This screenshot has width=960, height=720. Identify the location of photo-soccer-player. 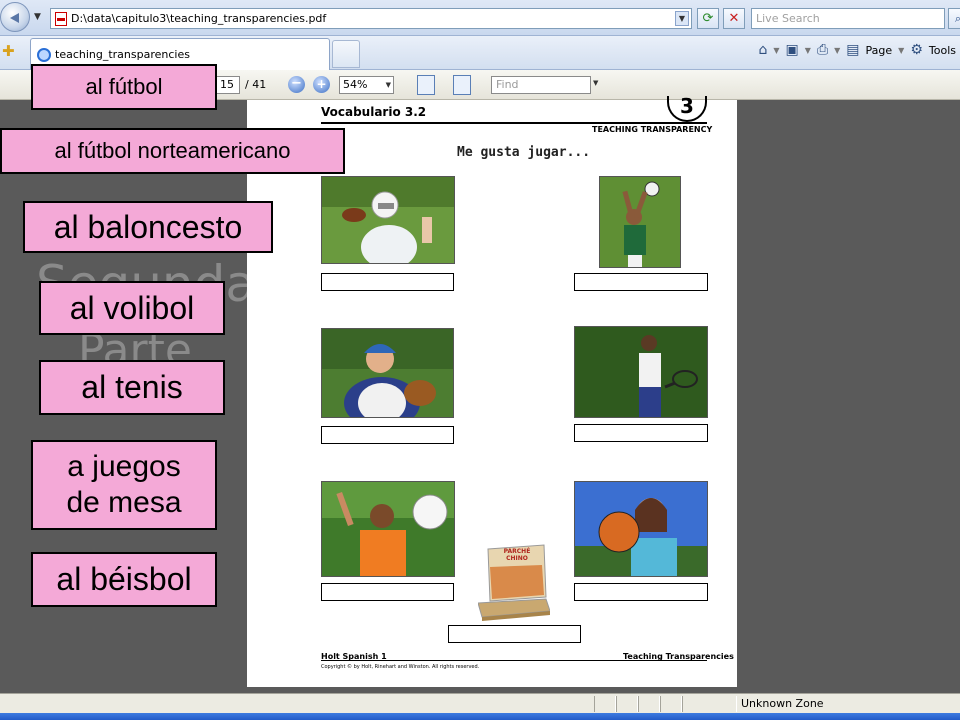
(640, 222).